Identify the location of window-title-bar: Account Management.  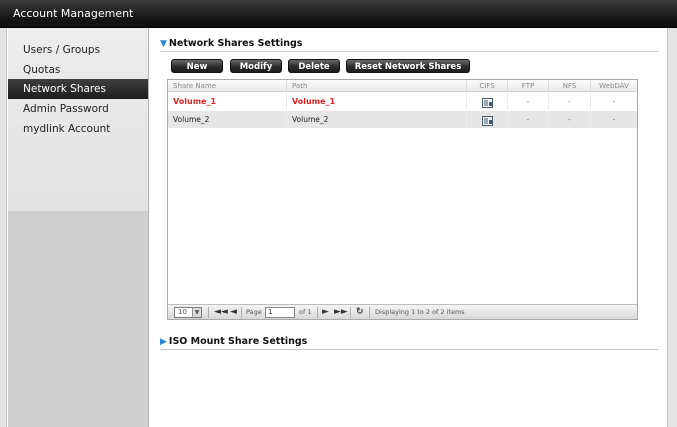
(338, 14).